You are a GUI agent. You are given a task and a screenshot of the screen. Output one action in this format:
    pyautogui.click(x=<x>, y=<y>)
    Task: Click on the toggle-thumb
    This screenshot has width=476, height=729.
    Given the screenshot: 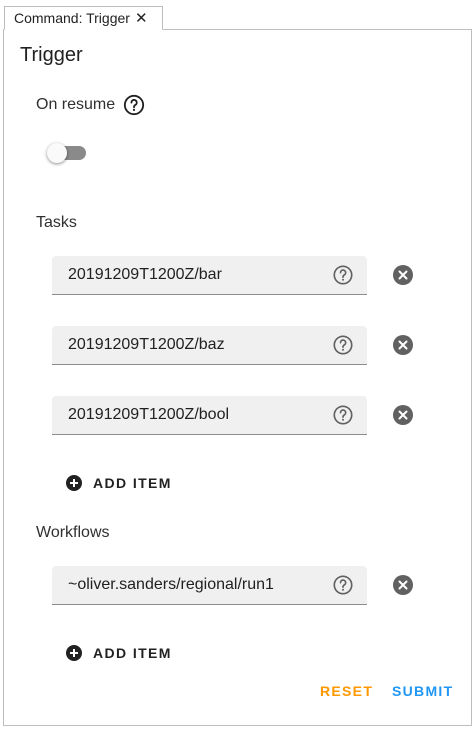 What is the action you would take?
    pyautogui.click(x=57, y=153)
    